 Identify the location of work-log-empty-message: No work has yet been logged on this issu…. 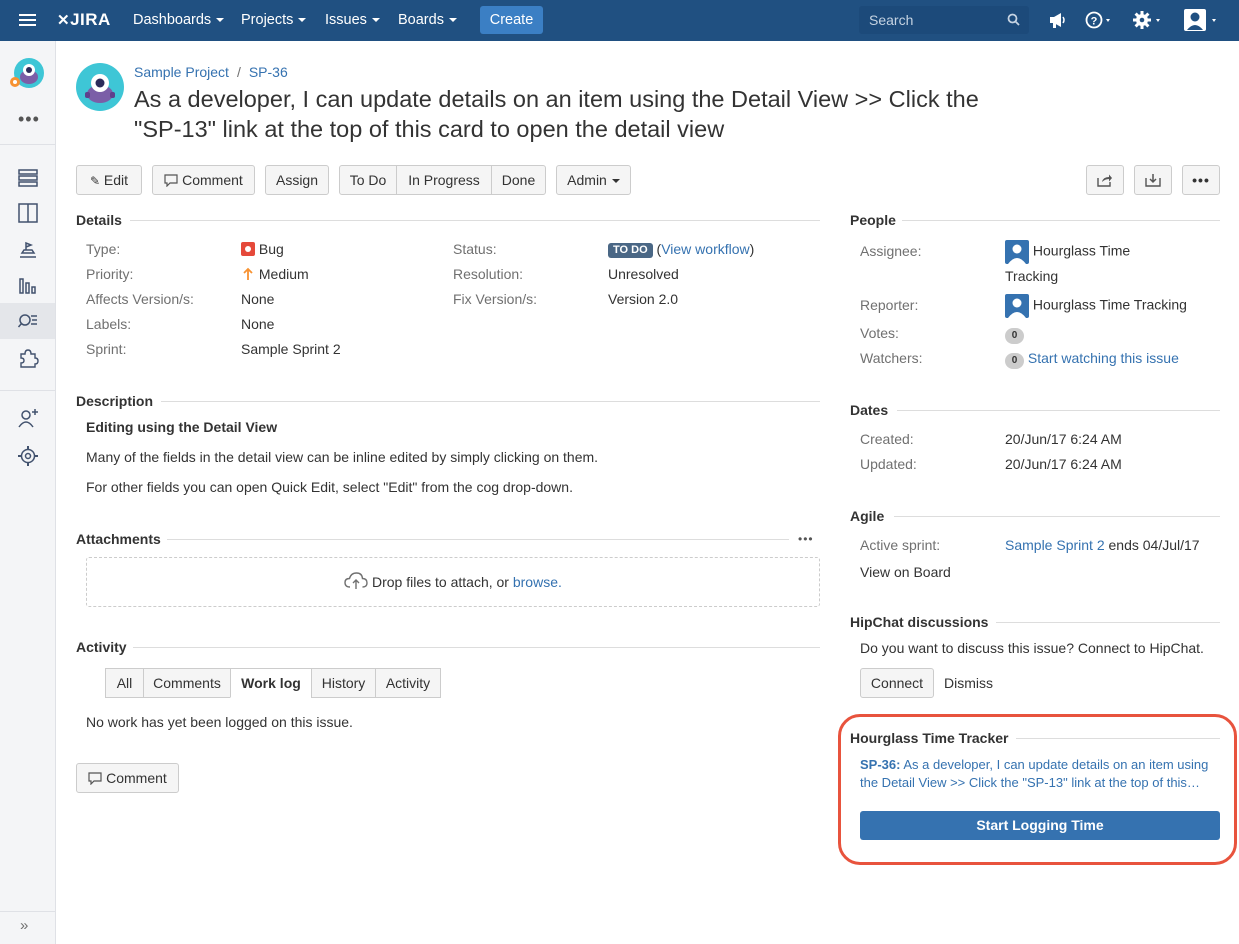
(219, 722).